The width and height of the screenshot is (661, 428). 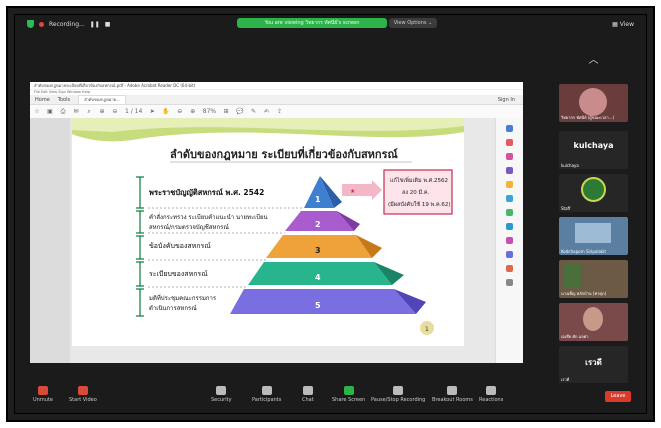 What do you see at coordinates (318, 250) in the screenshot?
I see `level-3-number: 3` at bounding box center [318, 250].